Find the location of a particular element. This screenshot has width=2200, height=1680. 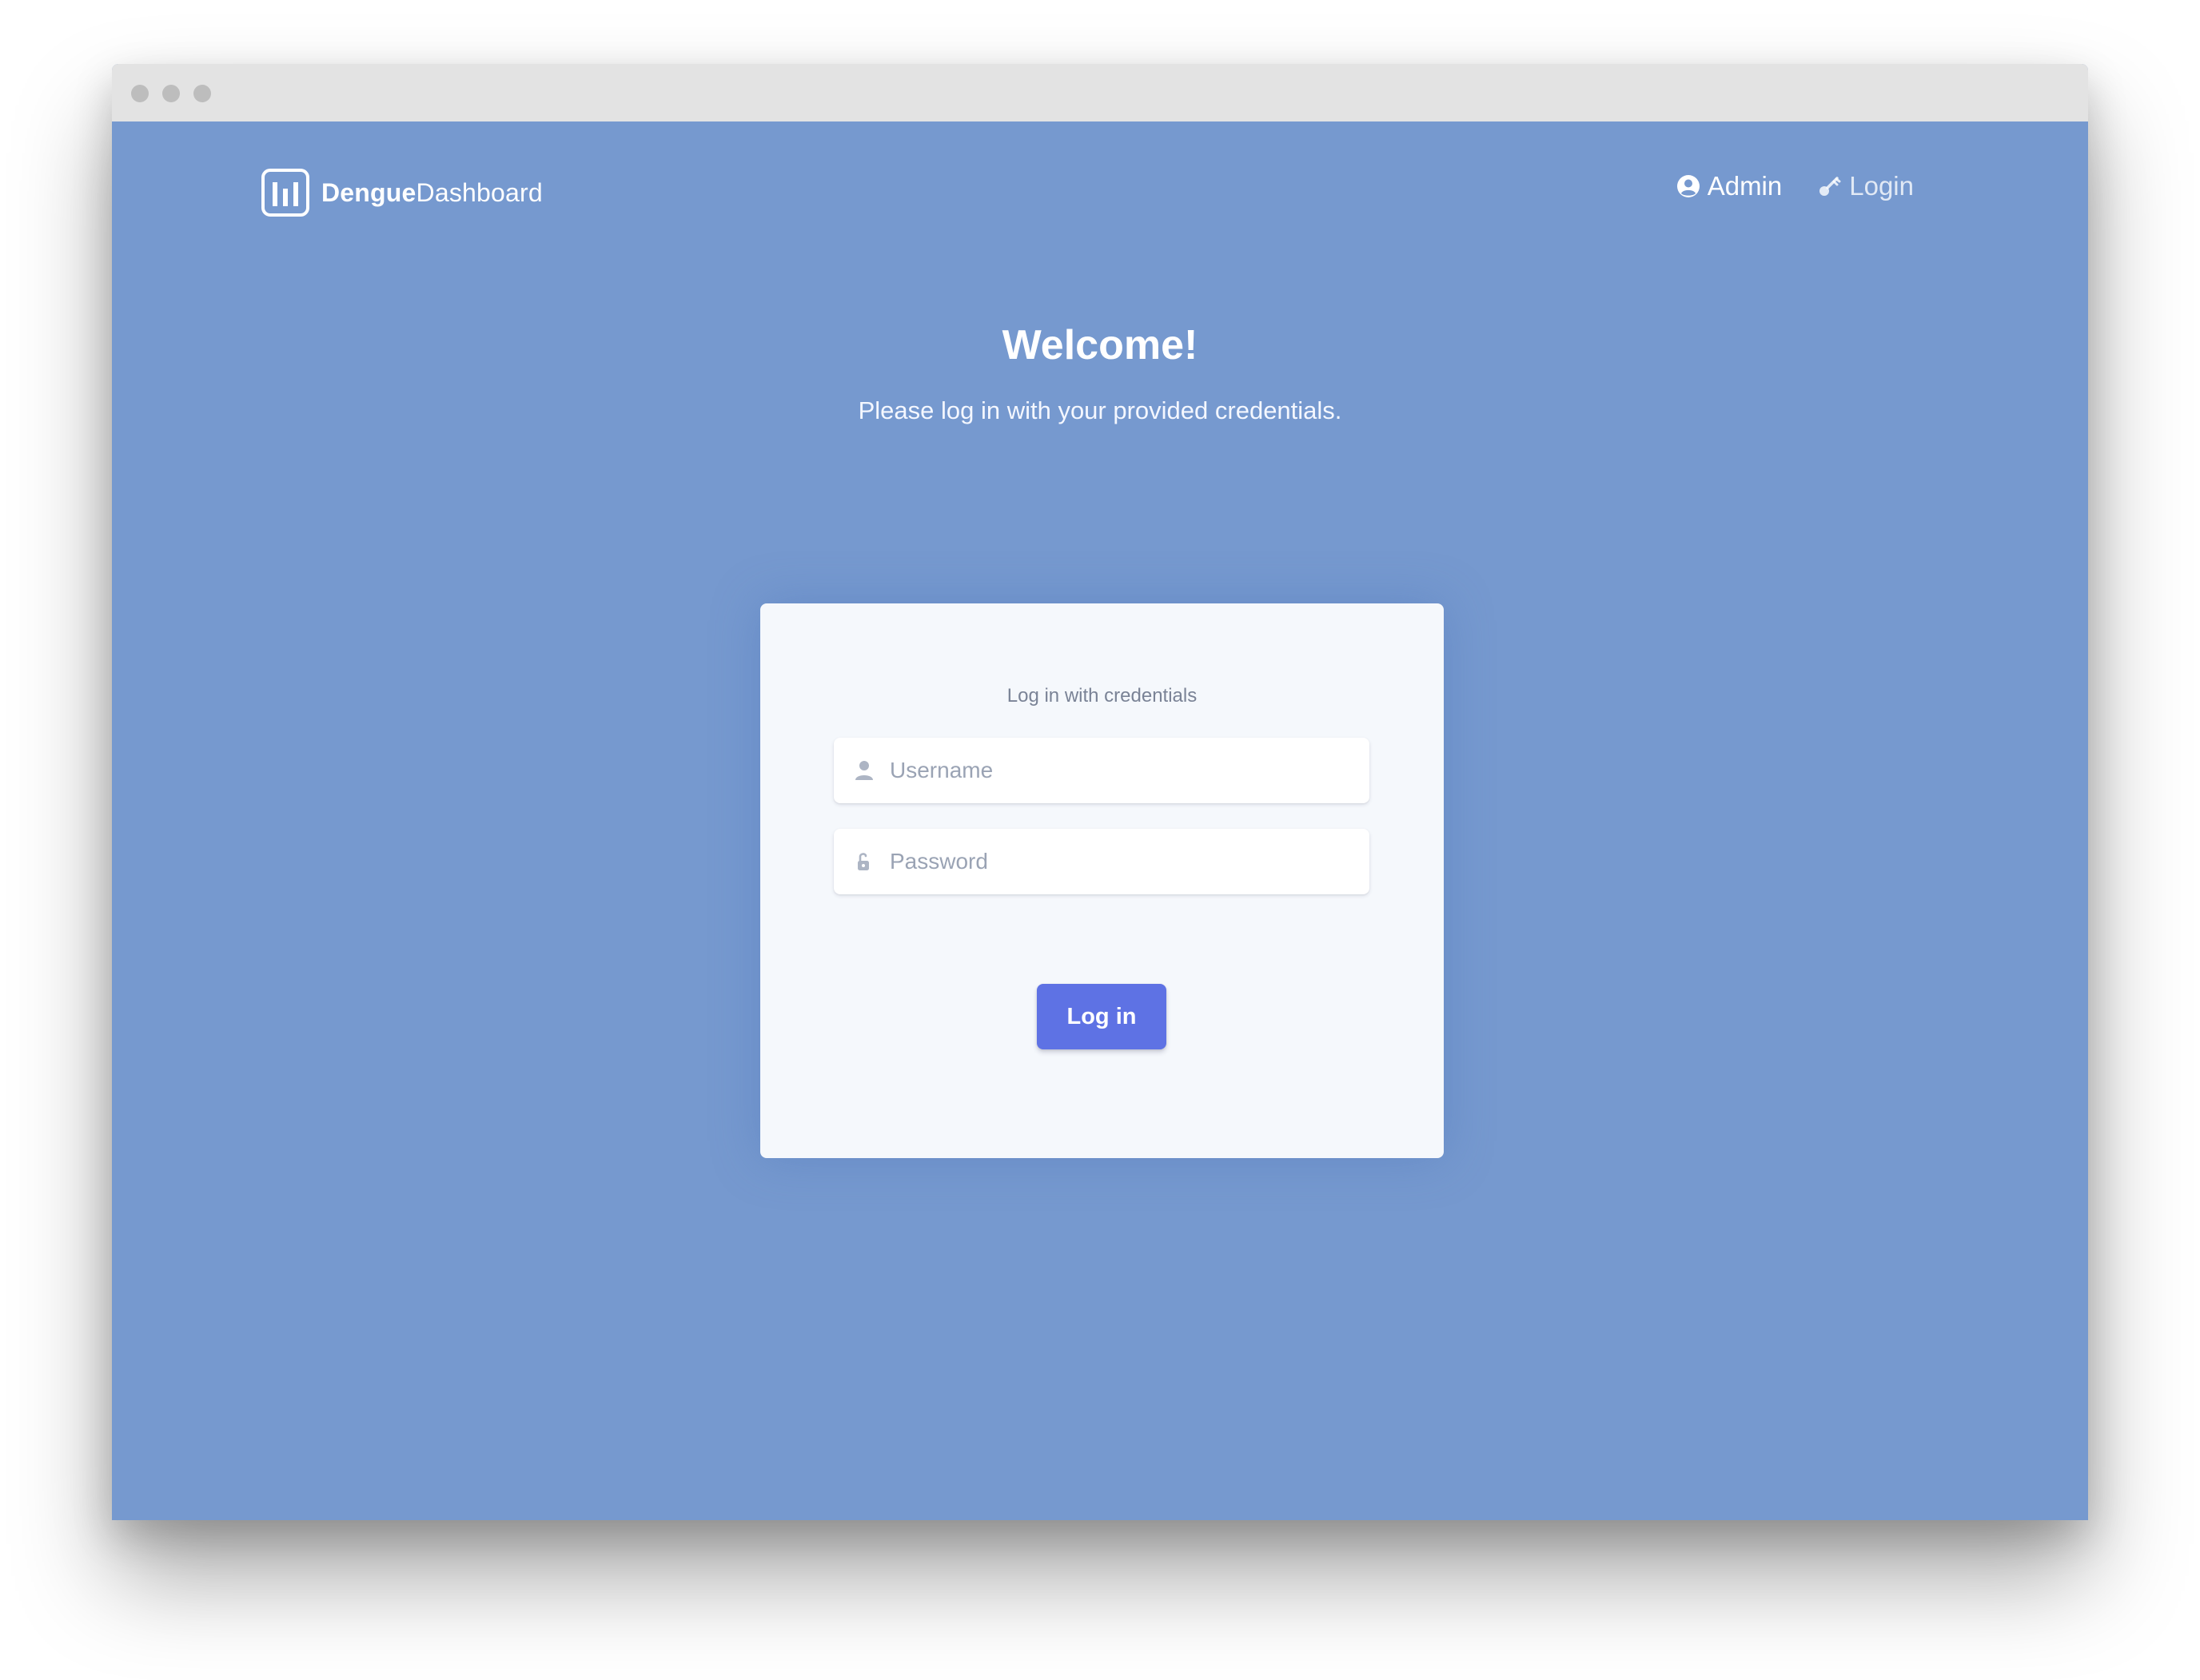

password-field is located at coordinates (1101, 862).